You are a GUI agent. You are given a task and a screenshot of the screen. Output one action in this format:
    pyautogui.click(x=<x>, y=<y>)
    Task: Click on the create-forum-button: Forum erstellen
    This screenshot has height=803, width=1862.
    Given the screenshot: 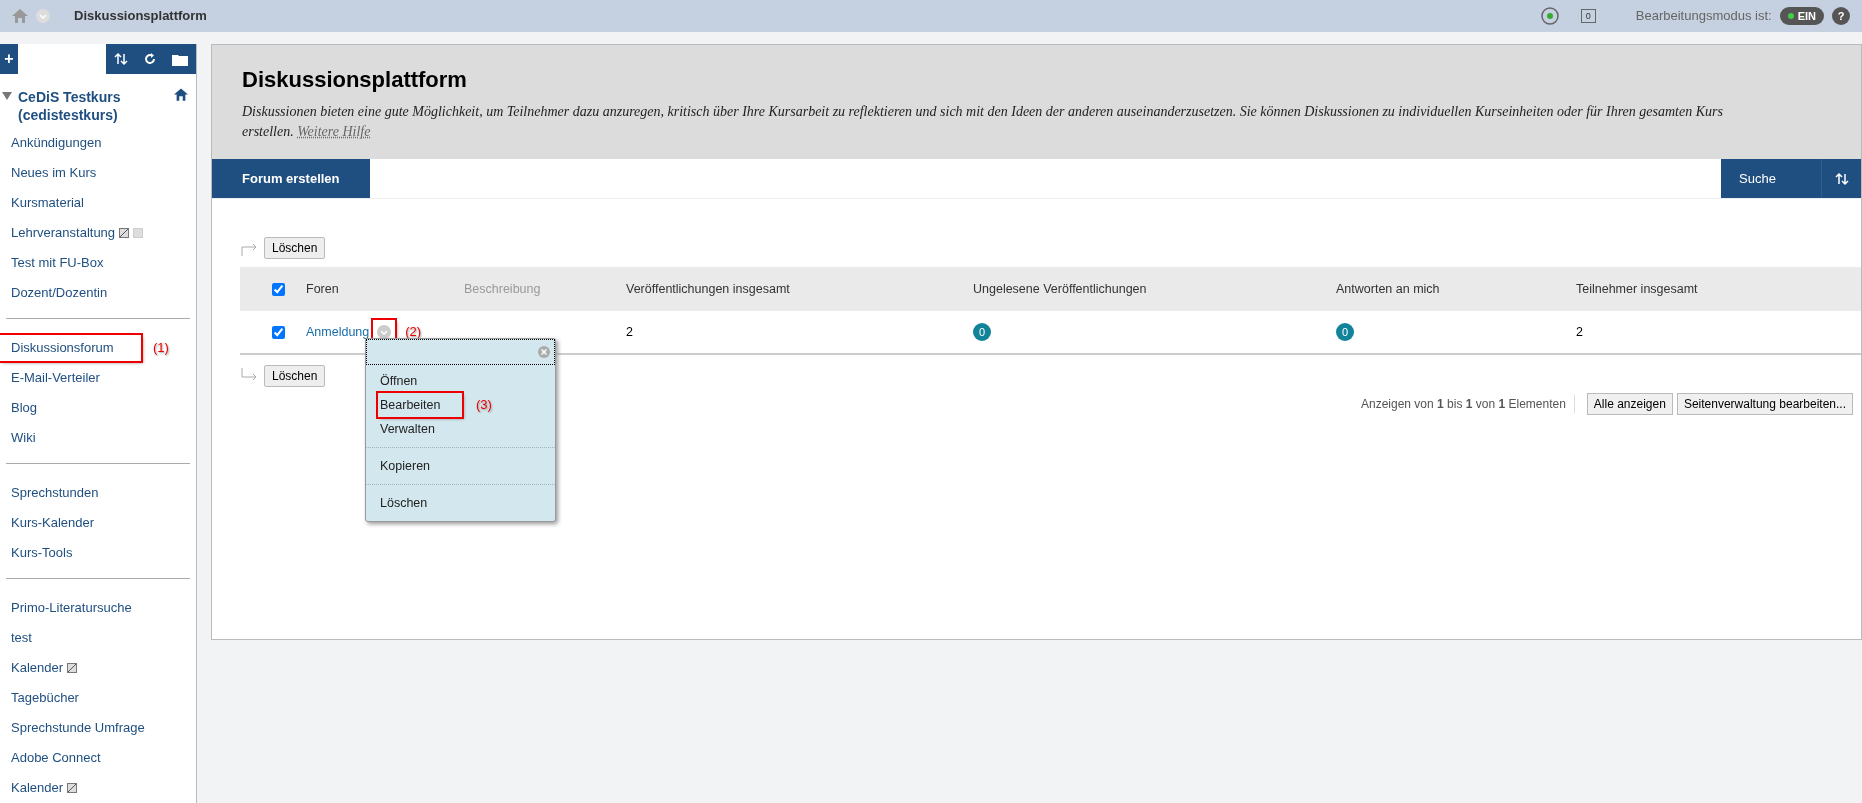 What is the action you would take?
    pyautogui.click(x=291, y=178)
    